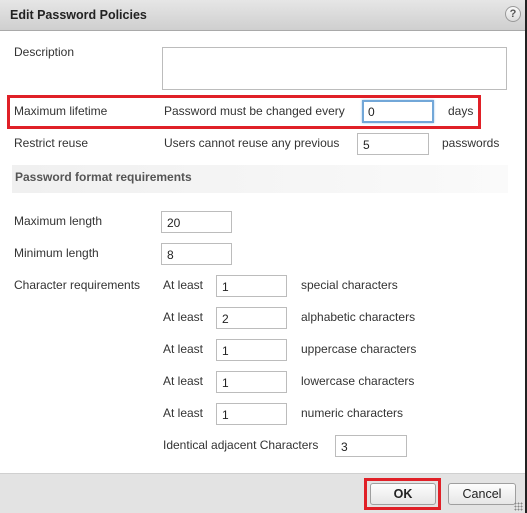 The width and height of the screenshot is (527, 513). I want to click on resize-grip-icon, so click(518, 506).